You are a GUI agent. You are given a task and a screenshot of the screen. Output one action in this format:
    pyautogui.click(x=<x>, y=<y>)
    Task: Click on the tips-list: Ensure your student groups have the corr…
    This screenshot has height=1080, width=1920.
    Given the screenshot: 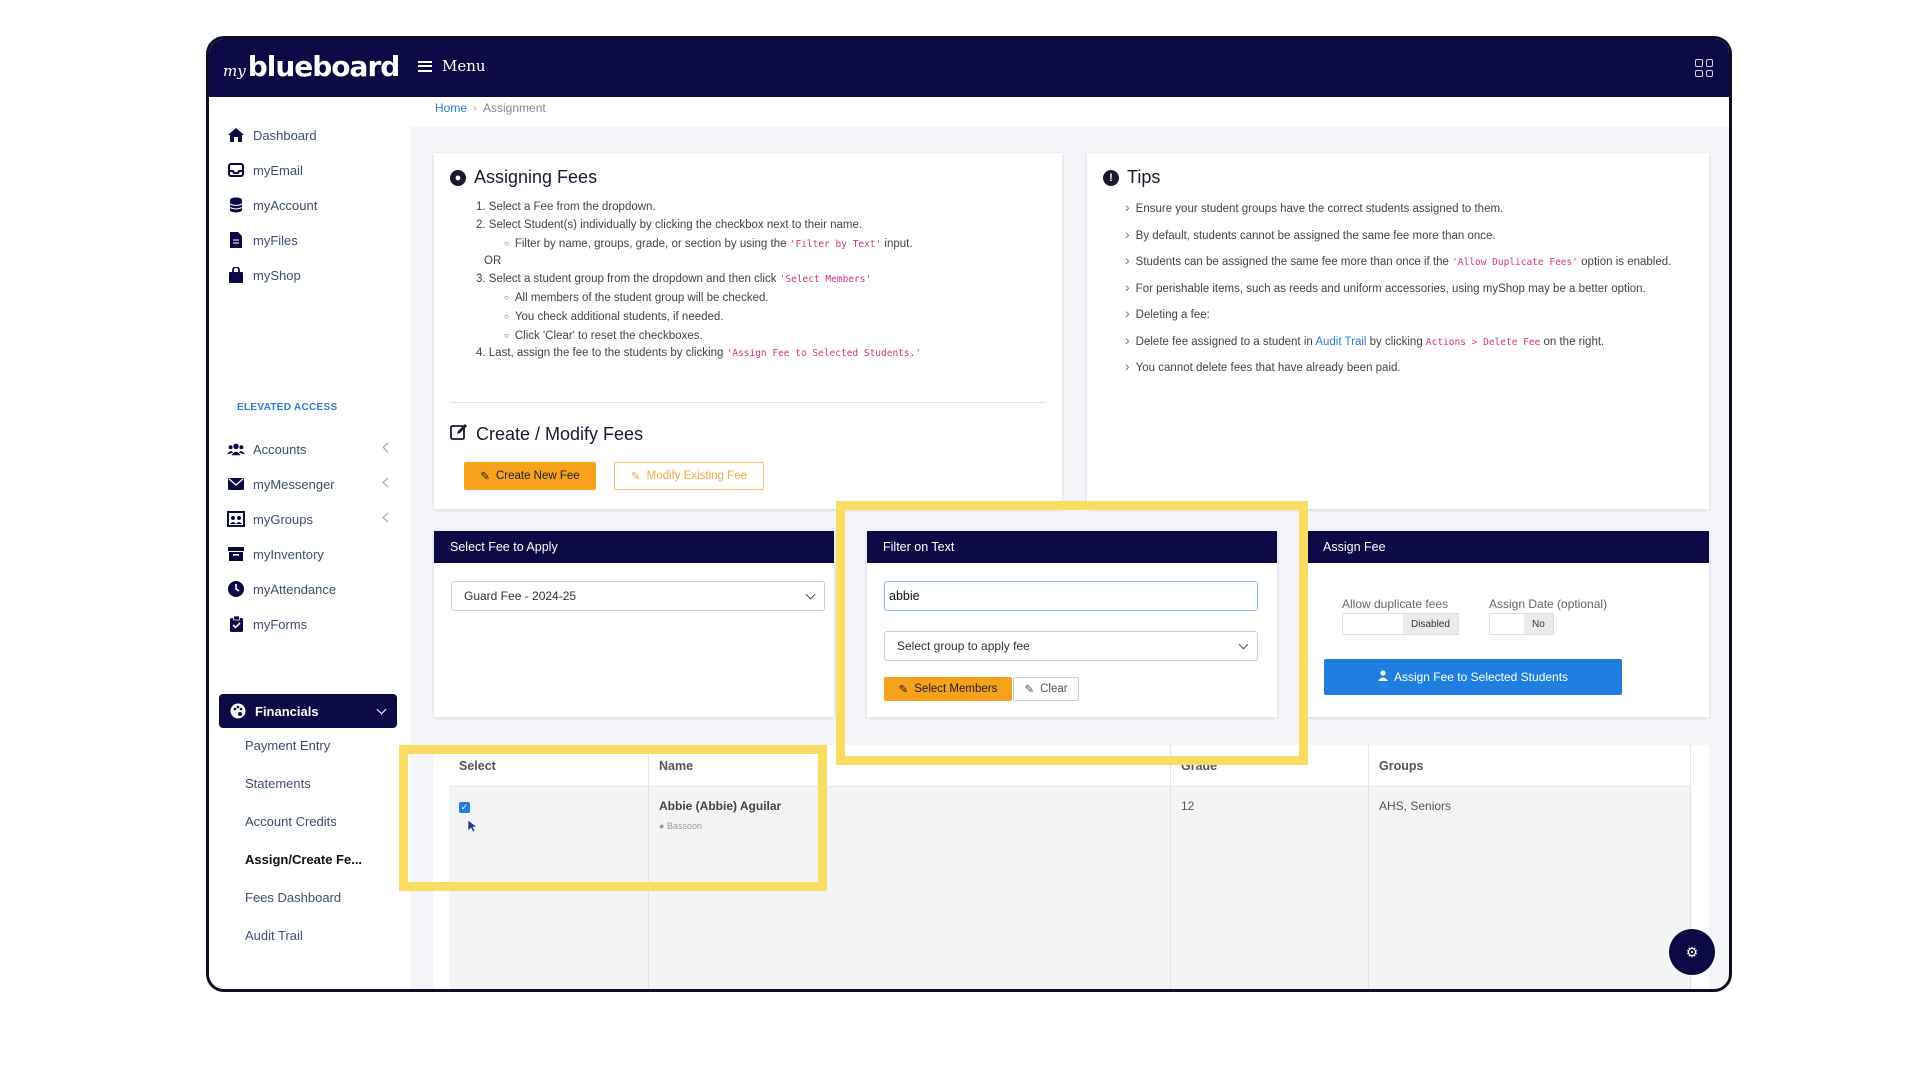 What is the action you would take?
    pyautogui.click(x=1407, y=292)
    